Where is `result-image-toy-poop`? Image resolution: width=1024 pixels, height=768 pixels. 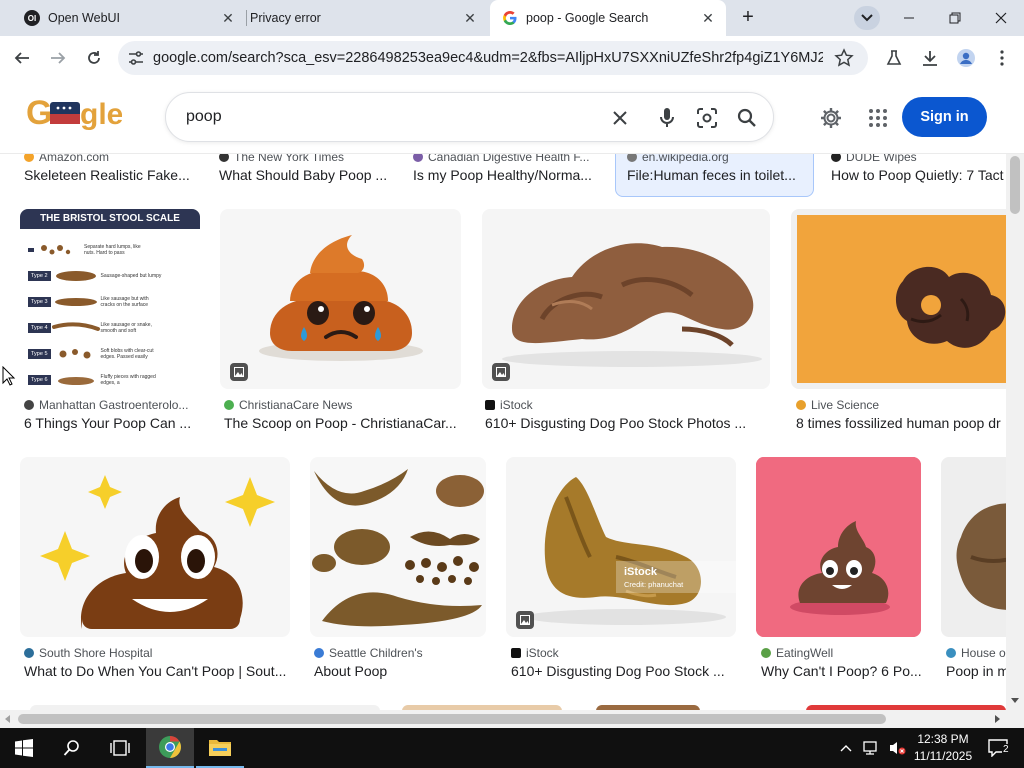 result-image-toy-poop is located at coordinates (838, 547).